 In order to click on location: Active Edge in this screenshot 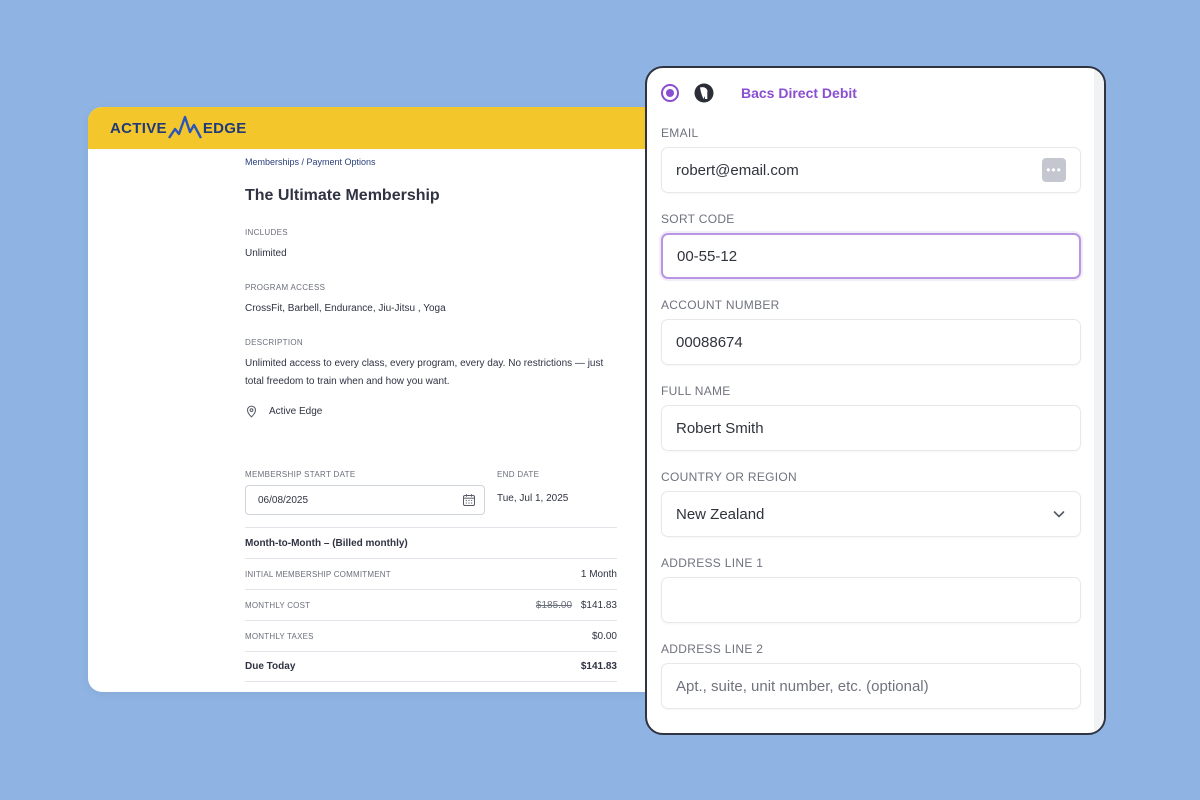, I will do `click(431, 411)`.